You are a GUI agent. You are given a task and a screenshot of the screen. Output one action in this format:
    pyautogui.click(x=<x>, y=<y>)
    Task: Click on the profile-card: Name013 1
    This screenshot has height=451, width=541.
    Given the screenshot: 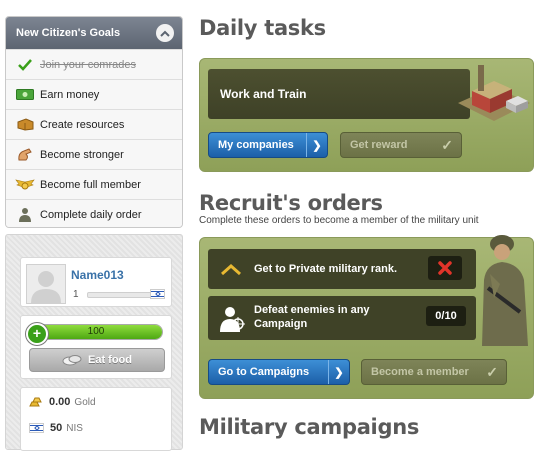 What is the action you would take?
    pyautogui.click(x=96, y=282)
    